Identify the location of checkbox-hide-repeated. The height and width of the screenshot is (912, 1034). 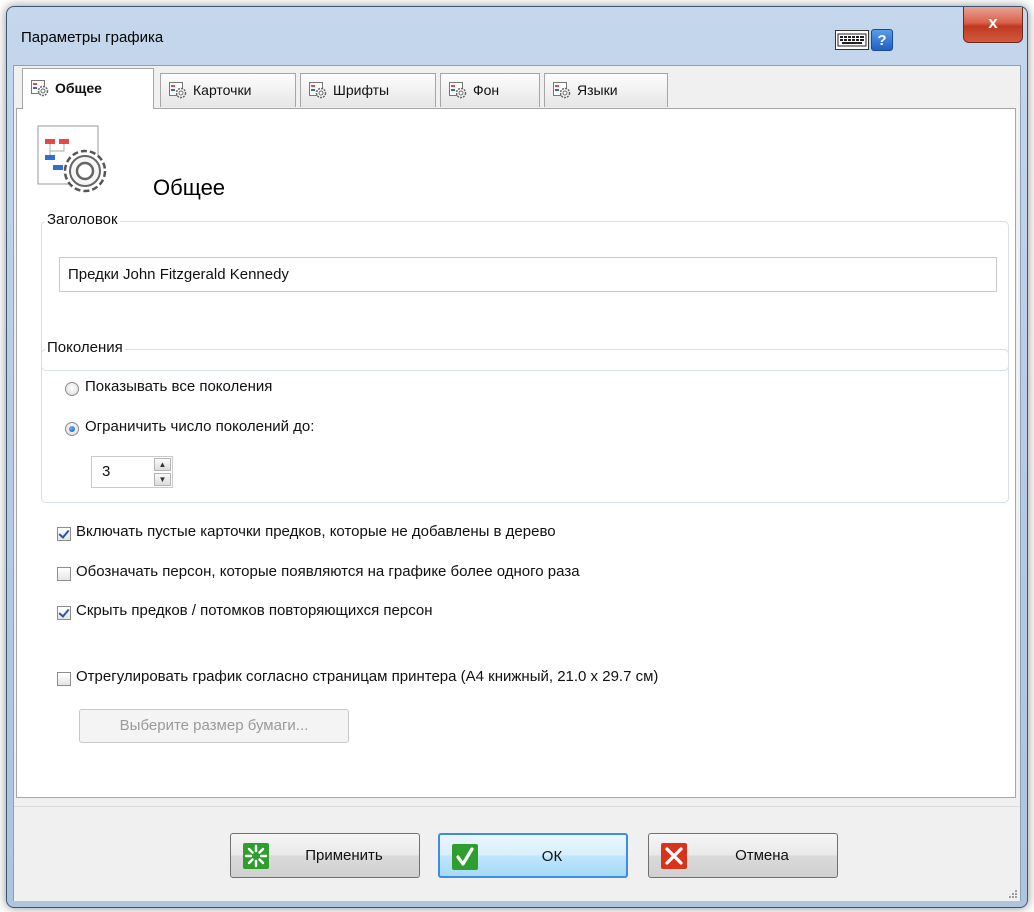
(64, 613).